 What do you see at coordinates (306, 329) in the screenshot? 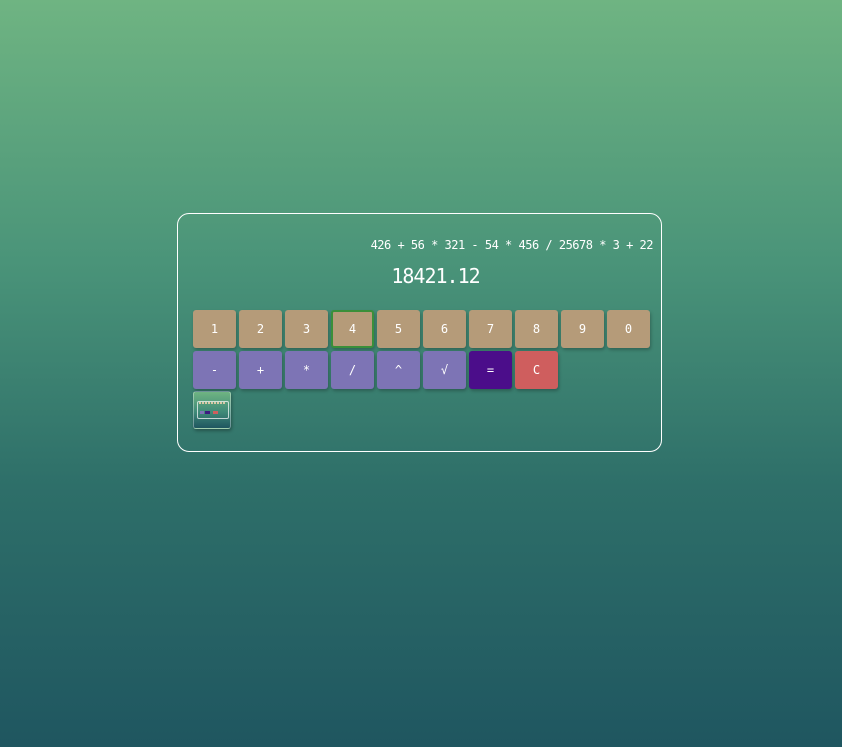
I see `digit-3-button: 3` at bounding box center [306, 329].